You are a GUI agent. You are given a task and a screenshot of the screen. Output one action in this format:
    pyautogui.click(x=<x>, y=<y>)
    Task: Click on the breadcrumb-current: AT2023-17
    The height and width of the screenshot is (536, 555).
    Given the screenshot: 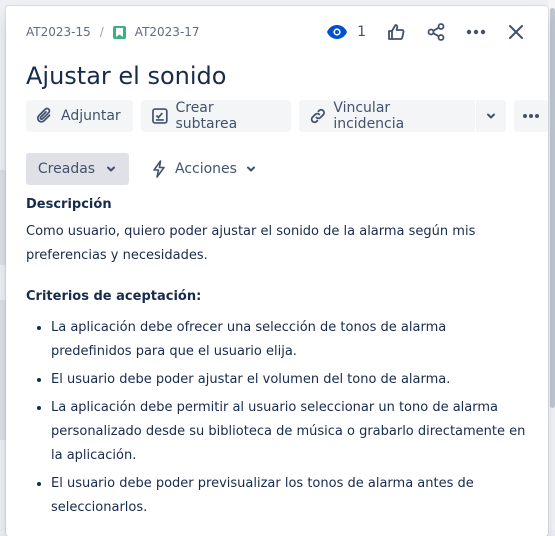 What is the action you would take?
    pyautogui.click(x=167, y=32)
    